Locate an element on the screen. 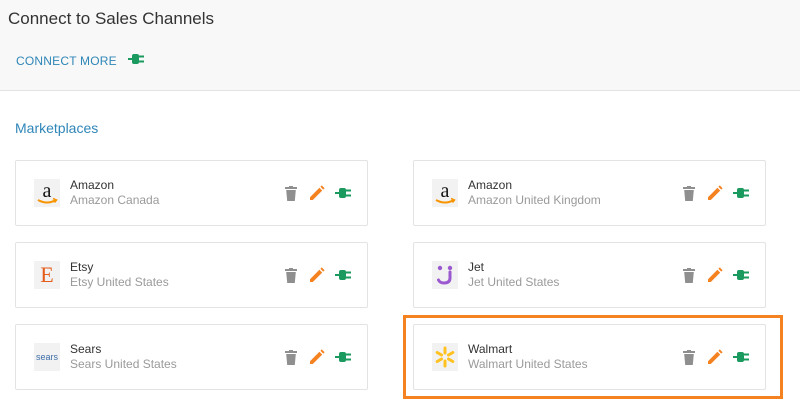  channel-card: Jet Jet United States is located at coordinates (589, 275).